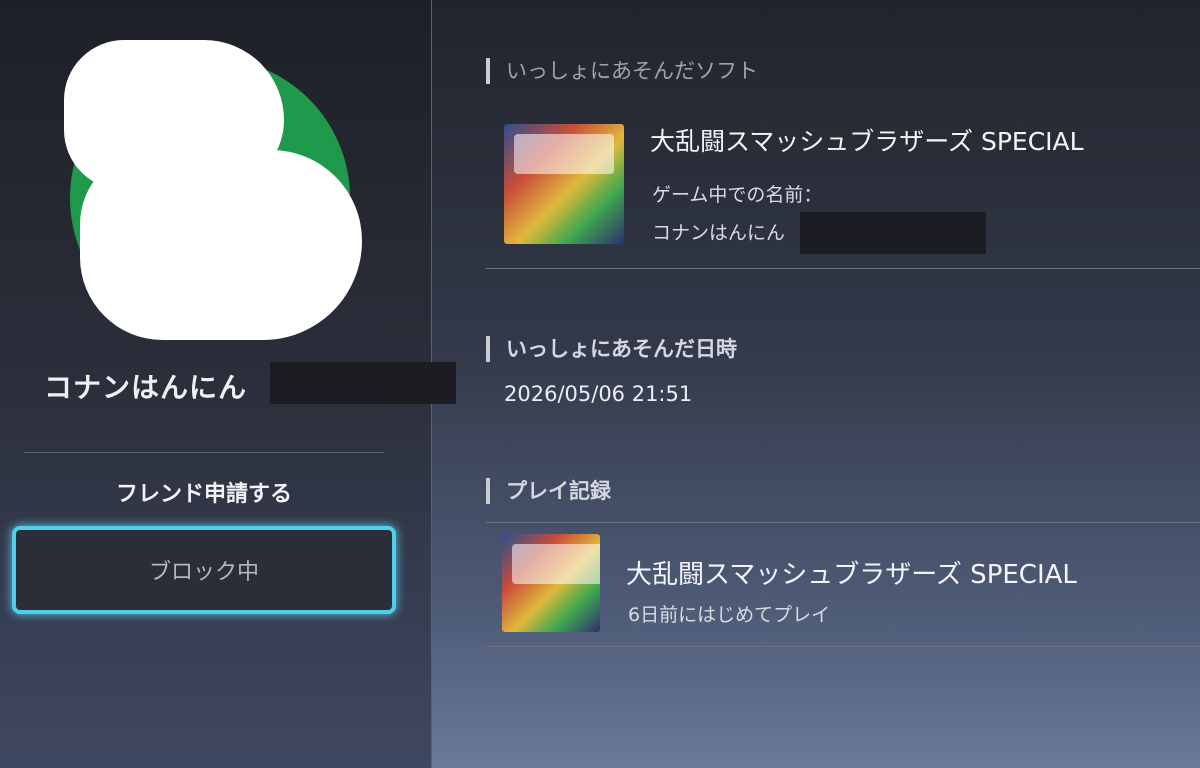 Image resolution: width=1200 pixels, height=768 pixels. Describe the element at coordinates (204, 492) in the screenshot. I see `friend-request-button: フレンド申請する` at that location.